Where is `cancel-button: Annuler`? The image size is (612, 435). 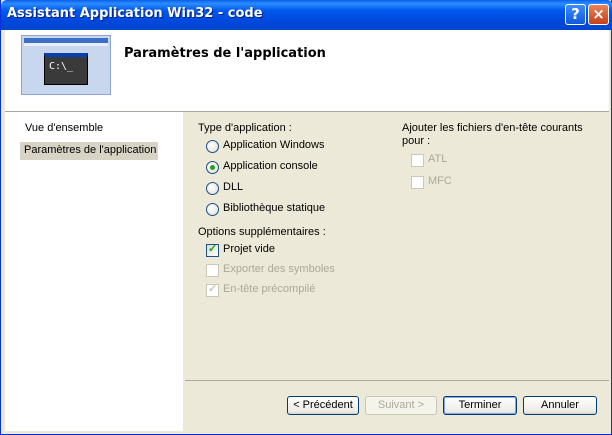
cancel-button: Annuler is located at coordinates (560, 405).